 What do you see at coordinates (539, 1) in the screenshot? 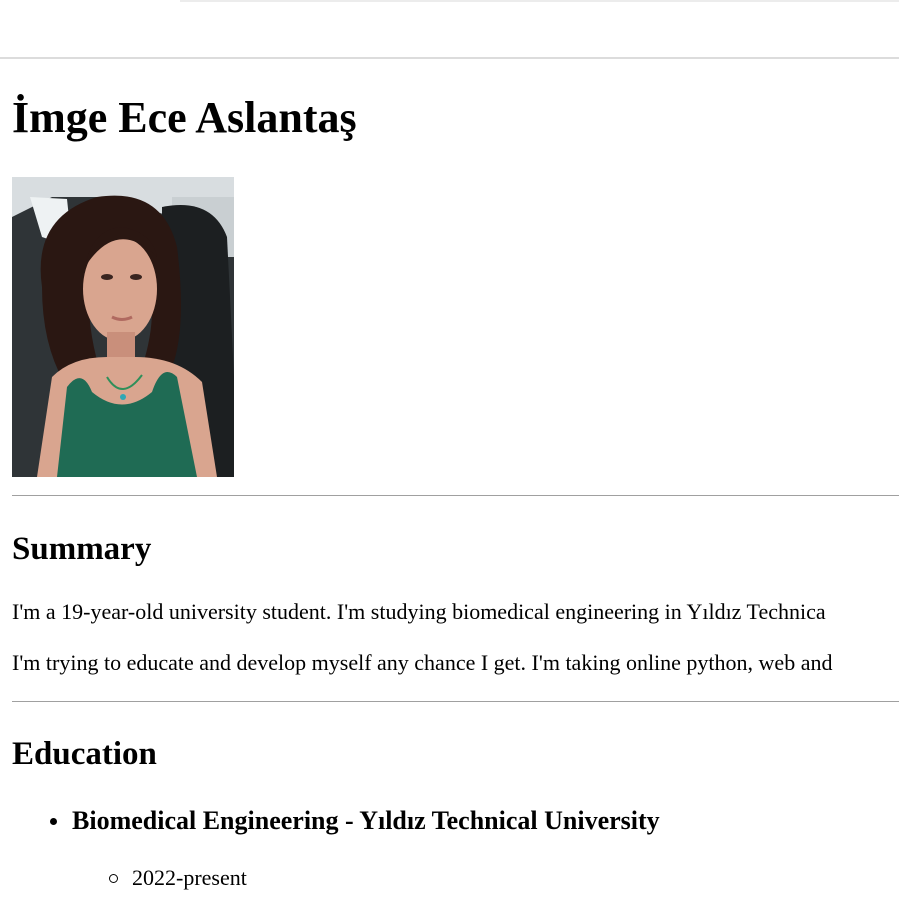
I see `top-strip-divider` at bounding box center [539, 1].